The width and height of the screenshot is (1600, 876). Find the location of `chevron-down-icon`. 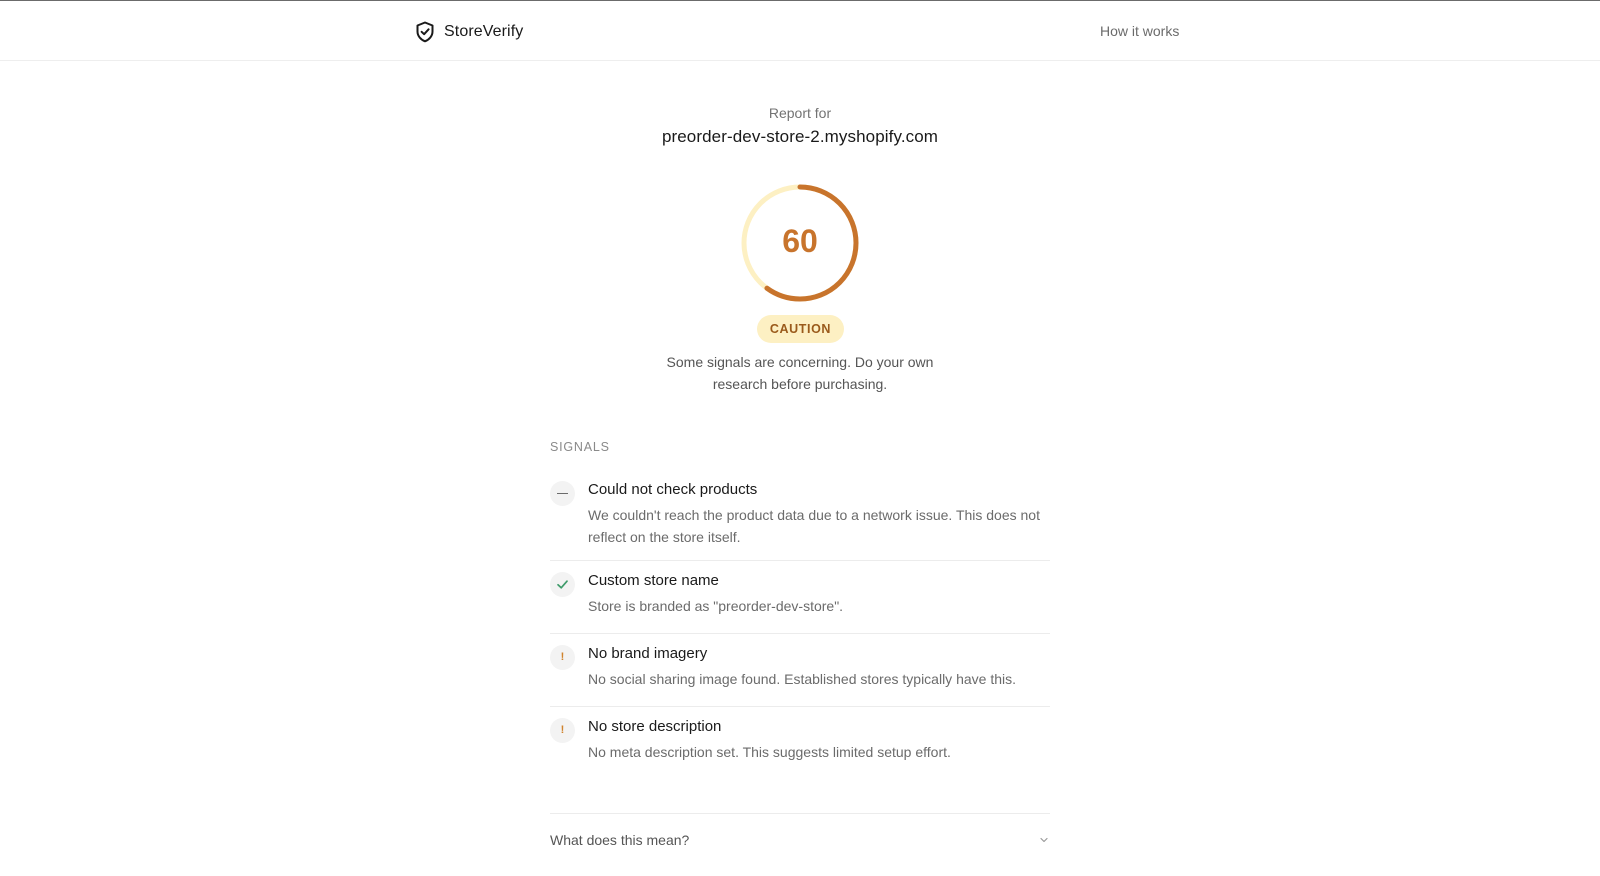

chevron-down-icon is located at coordinates (1044, 840).